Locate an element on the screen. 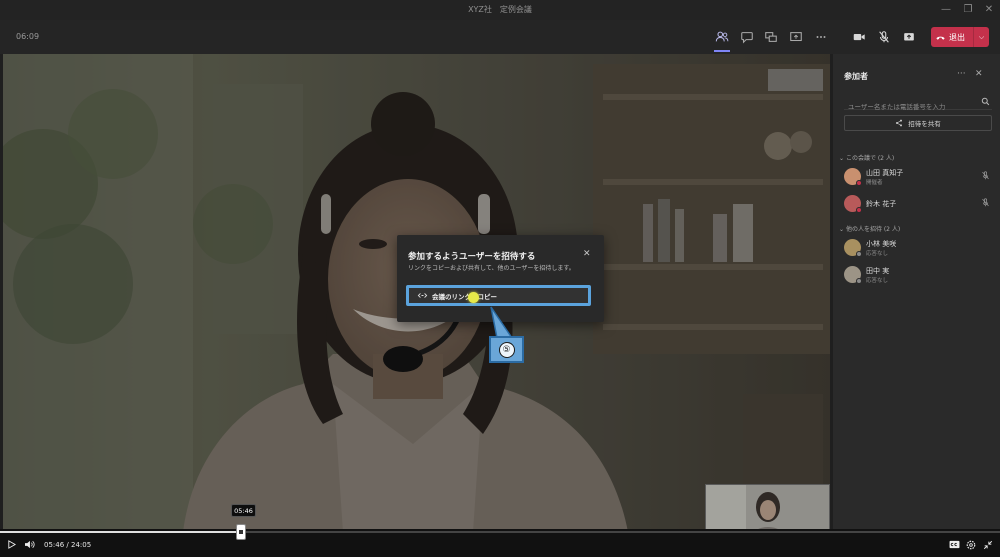 Image resolution: width=1000 pixels, height=557 pixels. others-header: ⌄ 他の人を招待 (2 人) is located at coordinates (869, 228).